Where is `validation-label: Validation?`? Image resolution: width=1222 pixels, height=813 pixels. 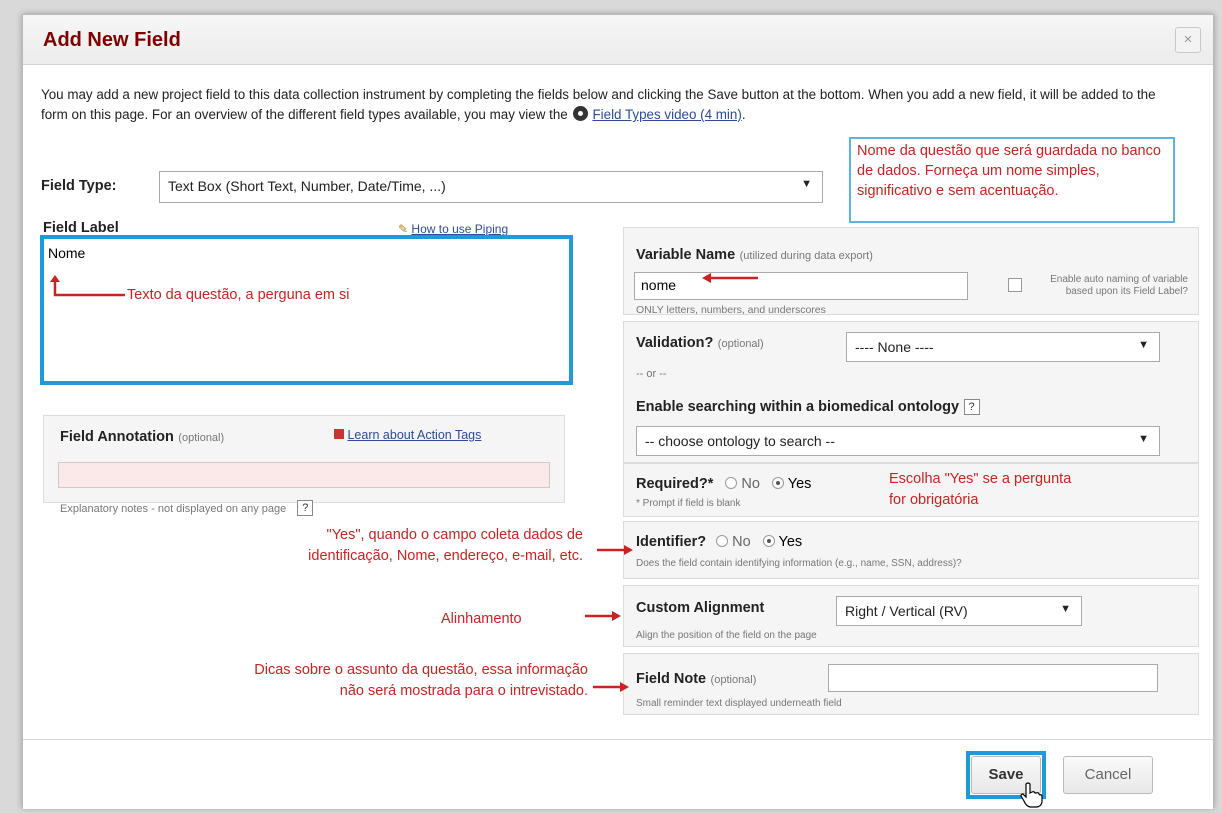
validation-label: Validation? is located at coordinates (675, 343).